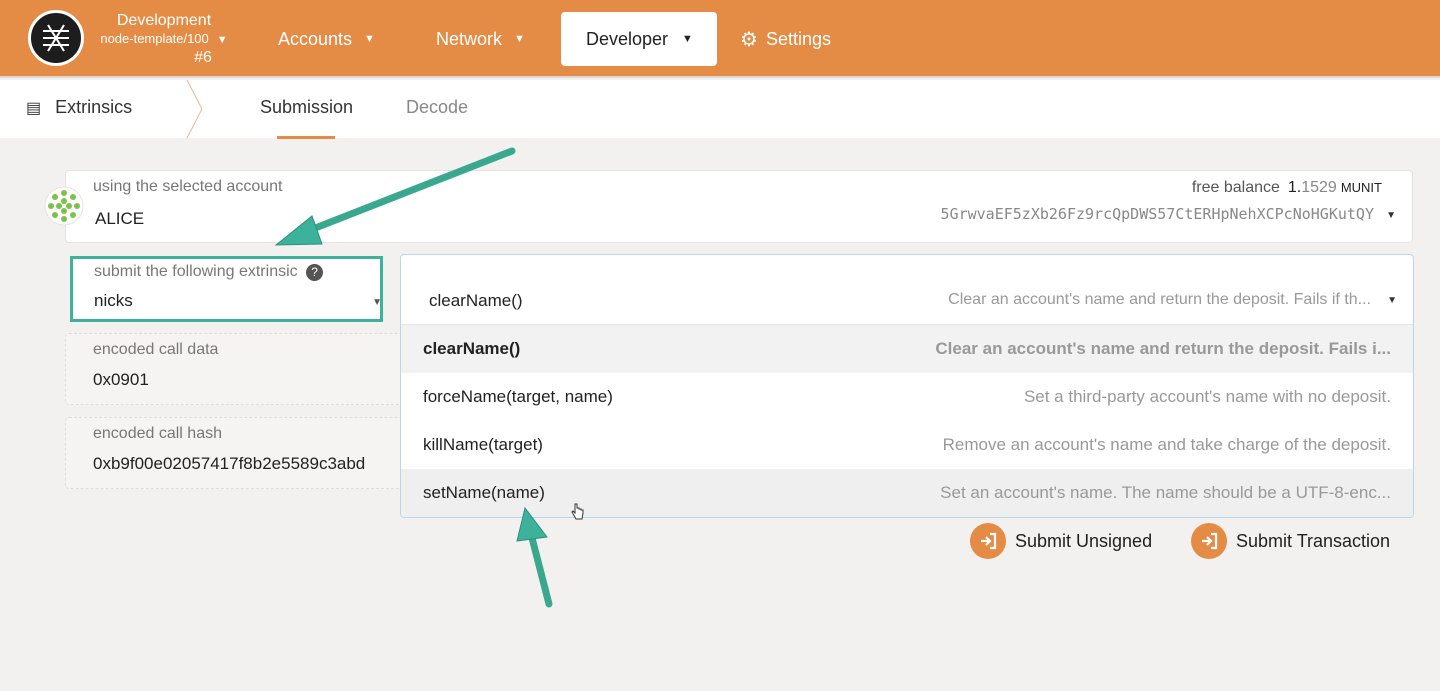 The image size is (1440, 691). I want to click on extrinsics-section: ▤ Extrinsics, so click(79, 107).